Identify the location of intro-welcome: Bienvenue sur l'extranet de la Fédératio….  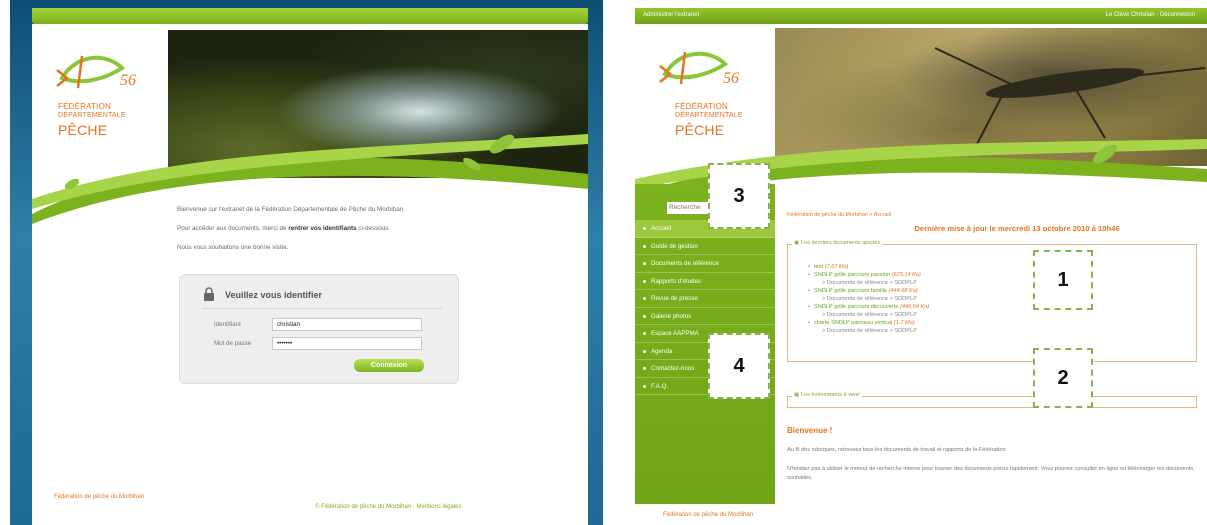
(291, 209).